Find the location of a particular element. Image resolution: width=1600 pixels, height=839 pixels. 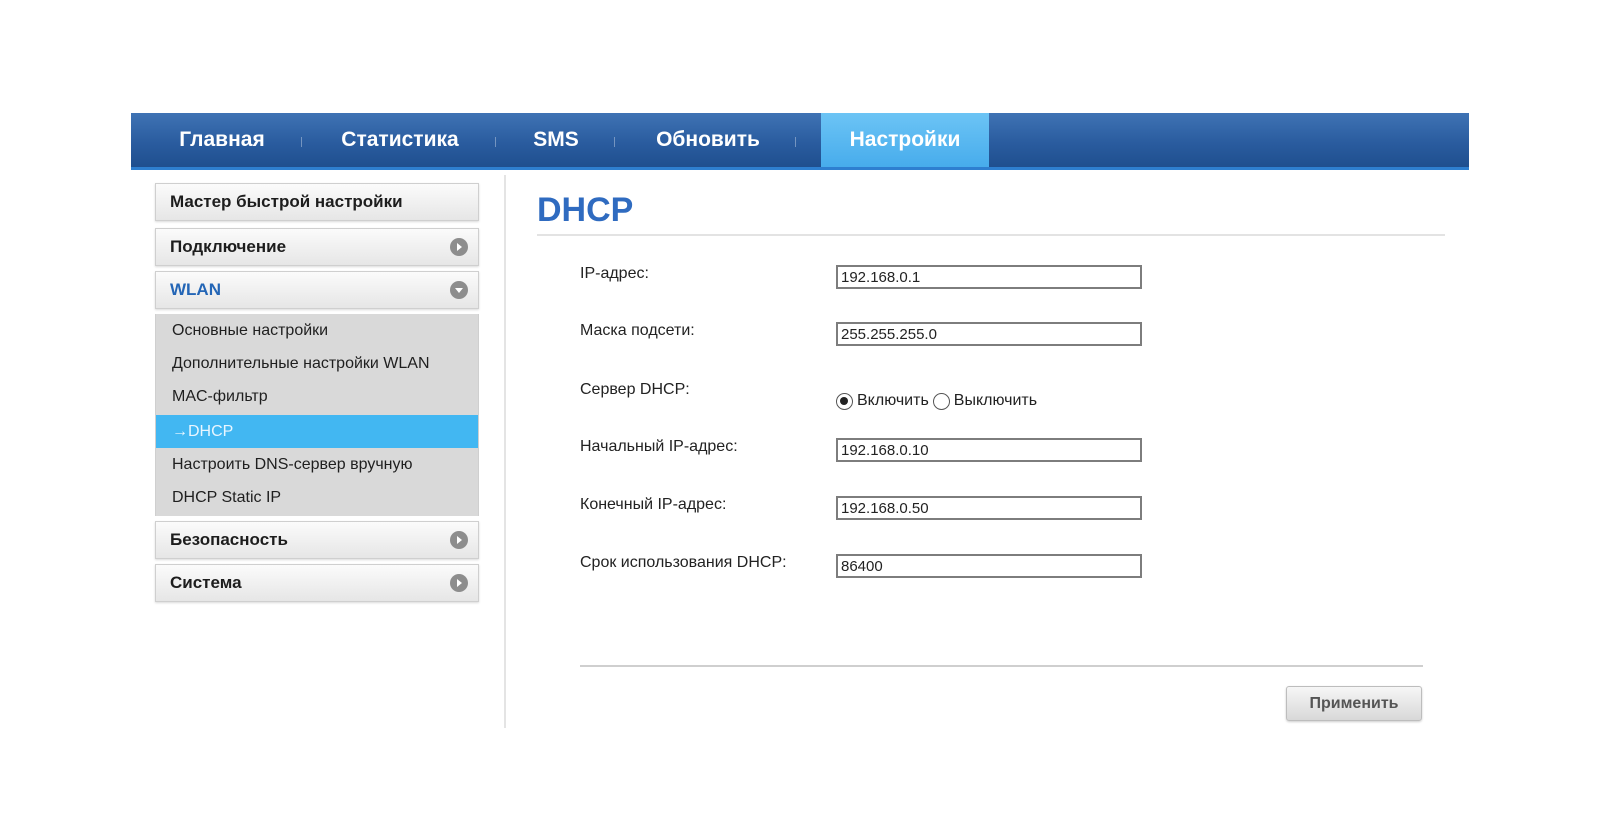

form-divider is located at coordinates (1001, 666).